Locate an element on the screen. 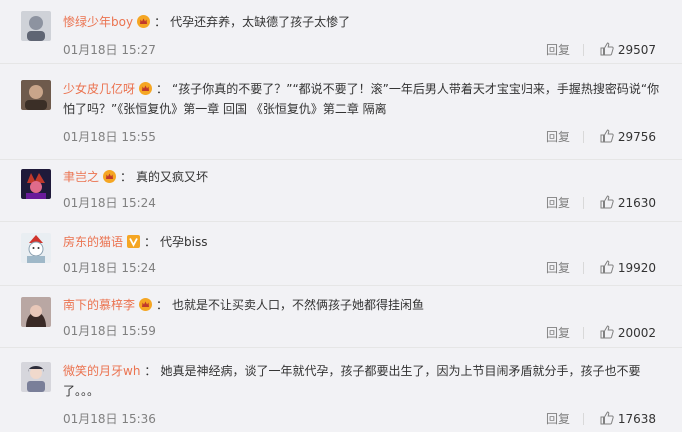 The width and height of the screenshot is (682, 432). comment-text: 真的又疯又坏 is located at coordinates (172, 177).